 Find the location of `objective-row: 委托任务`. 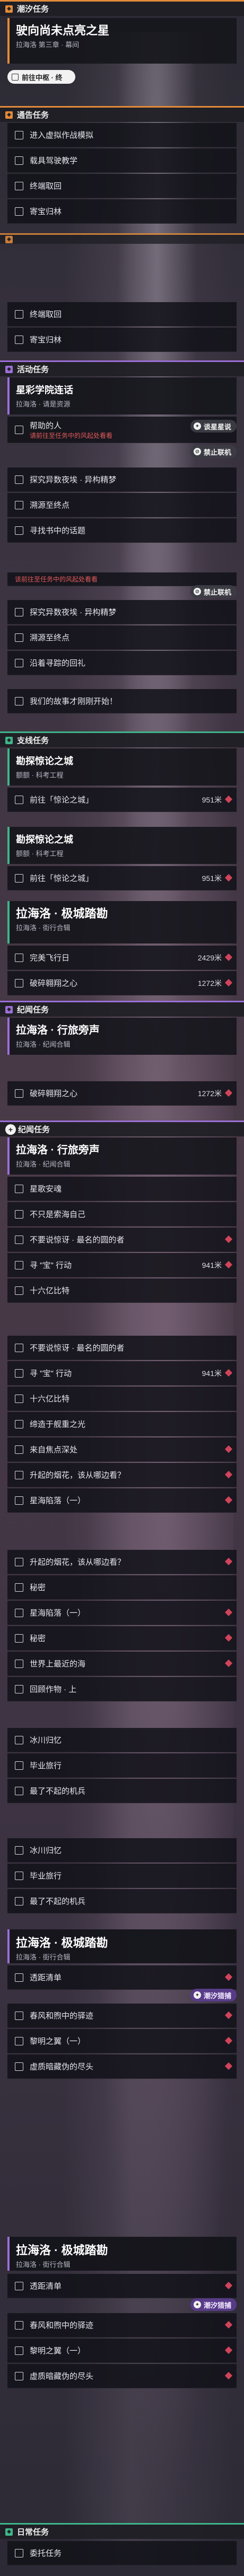

objective-row: 委托任务 is located at coordinates (122, 2553).